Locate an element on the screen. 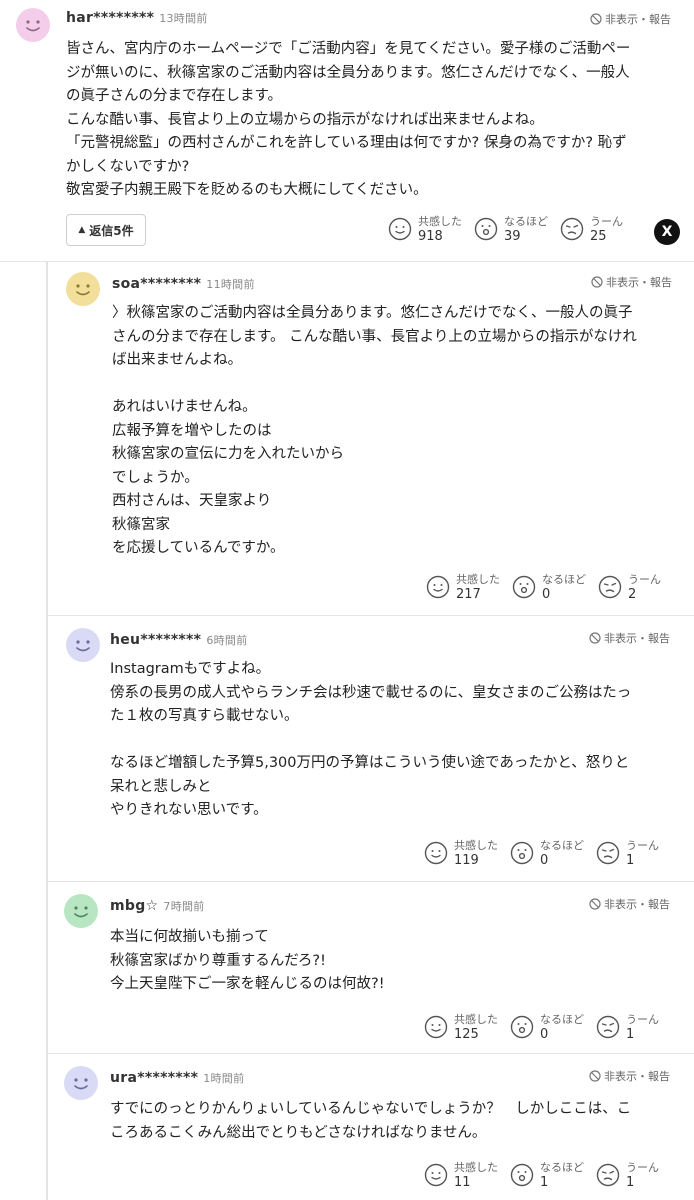  hmm-button: うーん 25 is located at coordinates (591, 229).